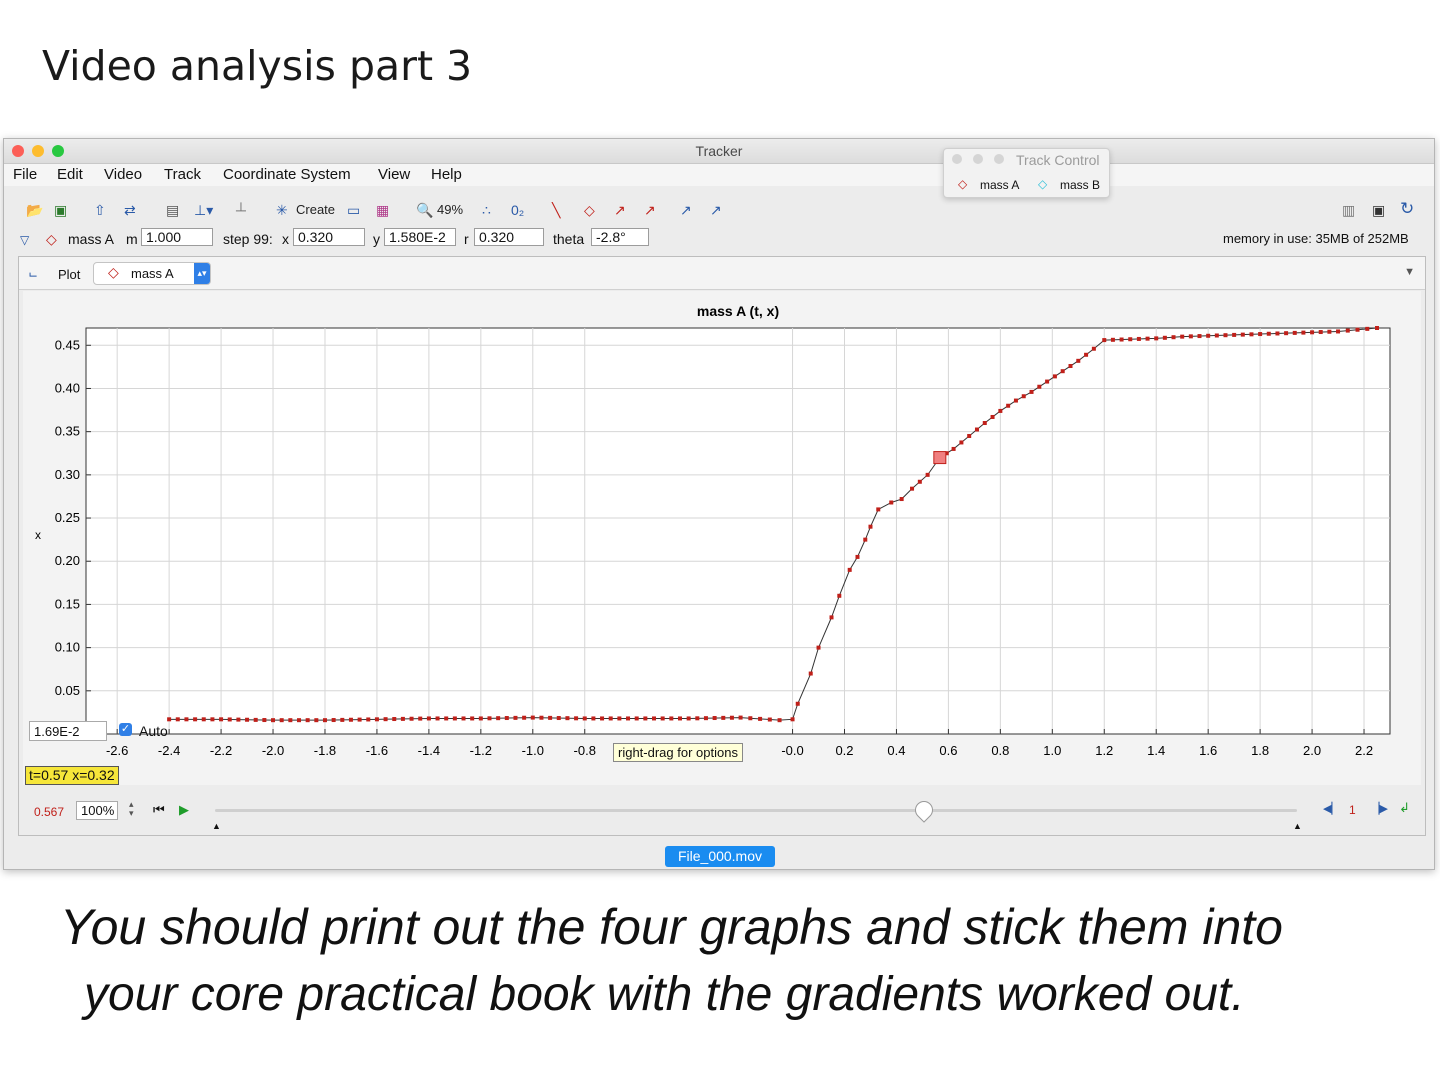 The width and height of the screenshot is (1440, 1080). What do you see at coordinates (182, 174) in the screenshot?
I see `menu-track: Track` at bounding box center [182, 174].